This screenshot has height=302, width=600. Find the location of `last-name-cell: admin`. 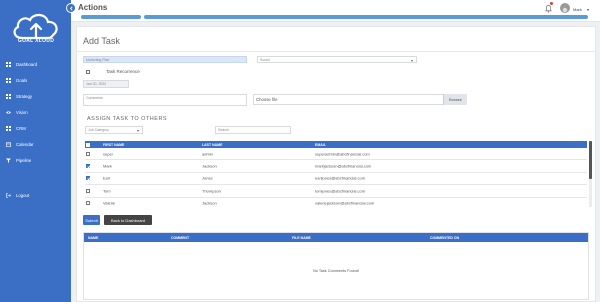

last-name-cell: admin is located at coordinates (207, 154).